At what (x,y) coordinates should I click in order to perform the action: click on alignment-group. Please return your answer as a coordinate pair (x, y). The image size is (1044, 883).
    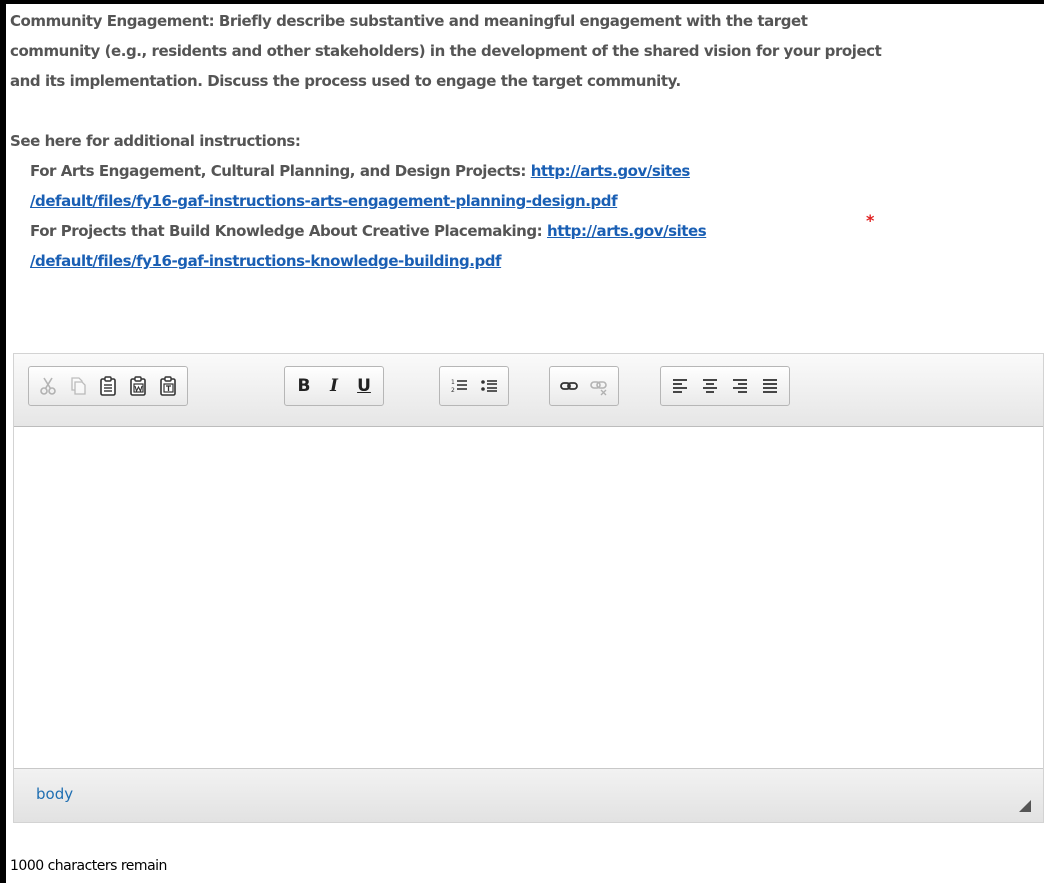
    Looking at the image, I should click on (725, 386).